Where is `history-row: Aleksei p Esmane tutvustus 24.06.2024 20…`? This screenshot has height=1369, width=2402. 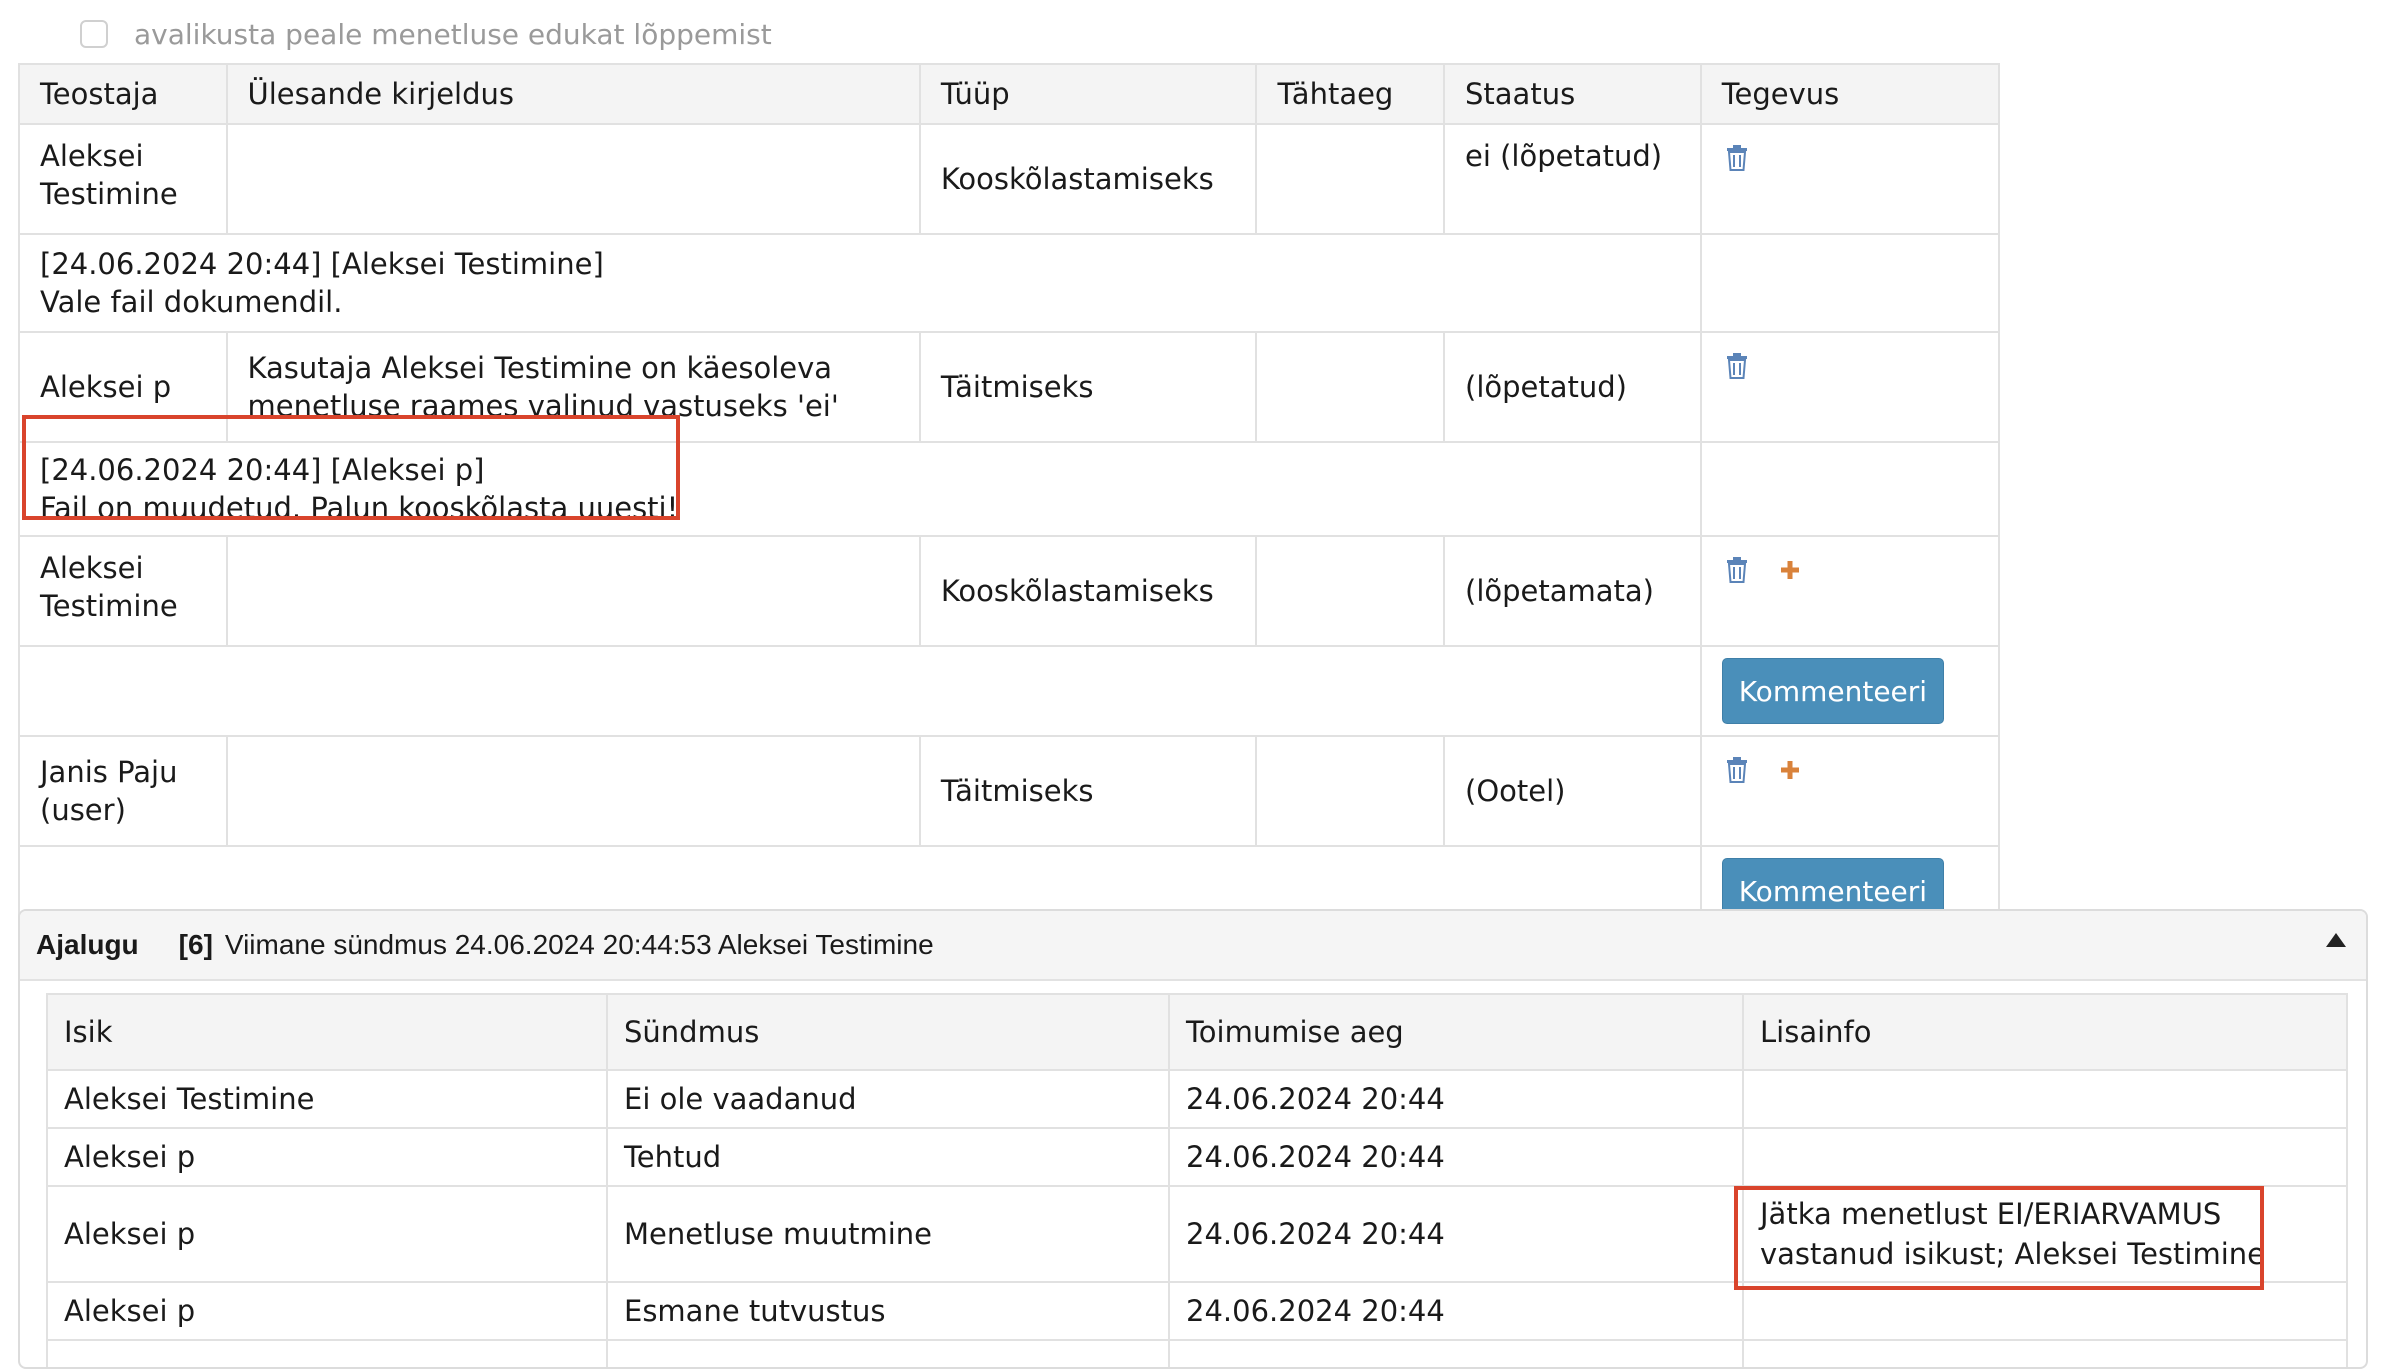
history-row: Aleksei p Esmane tutvustus 24.06.2024 20… is located at coordinates (1197, 1311).